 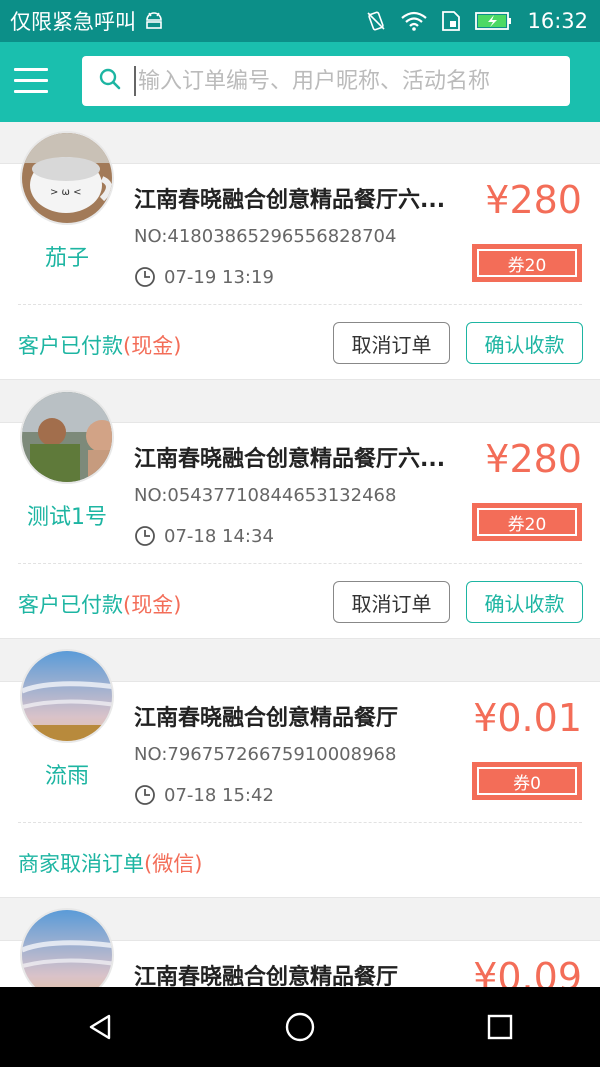 I want to click on order-number: NO:41803865296556828704, so click(x=265, y=236).